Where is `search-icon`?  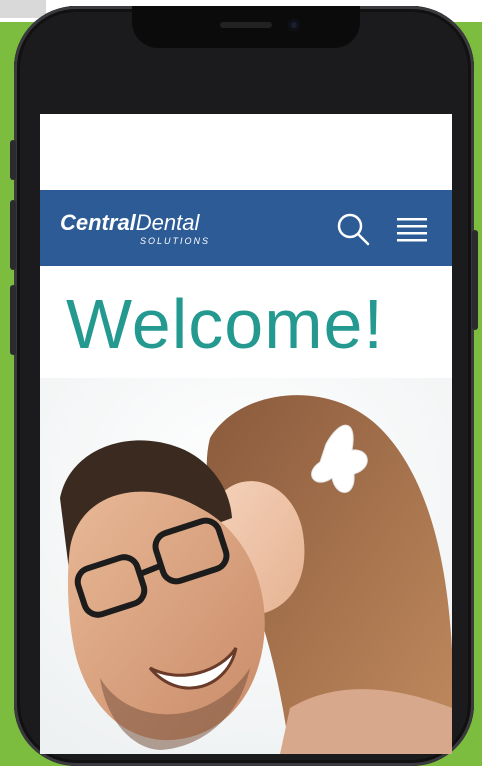
search-icon is located at coordinates (353, 229).